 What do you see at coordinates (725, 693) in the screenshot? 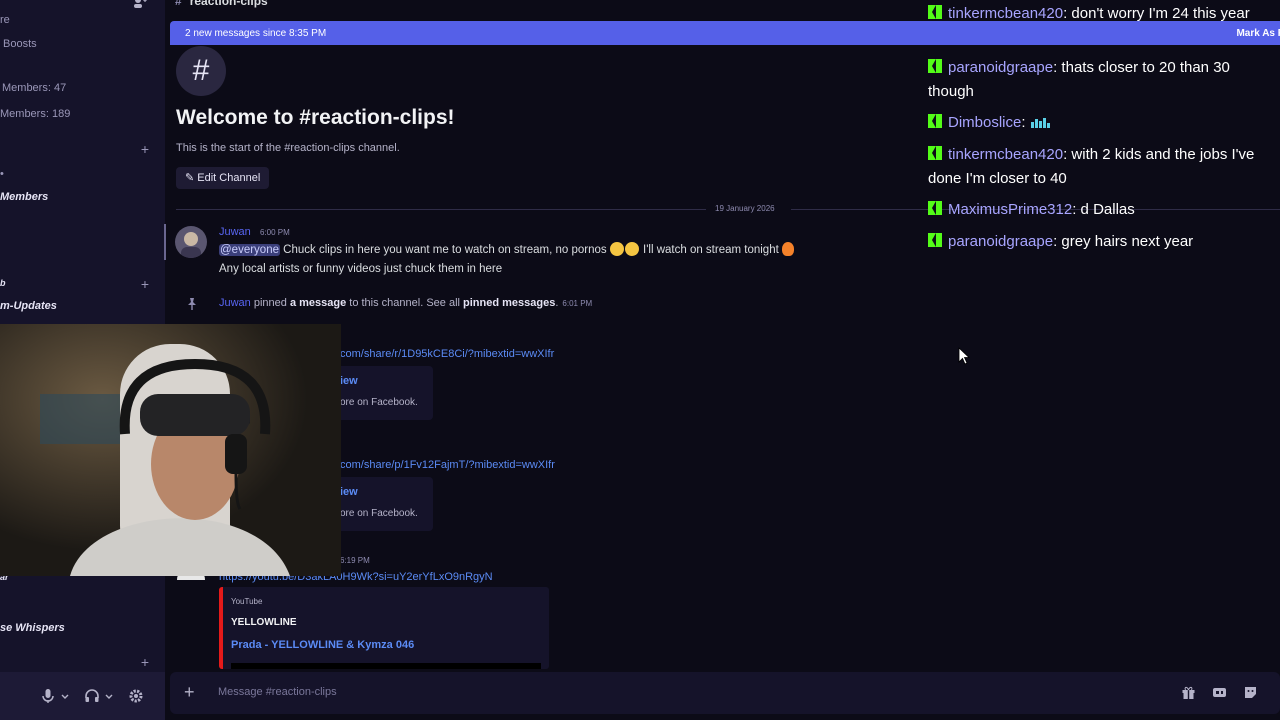
I see `message-composer: + Message #reaction-clips` at bounding box center [725, 693].